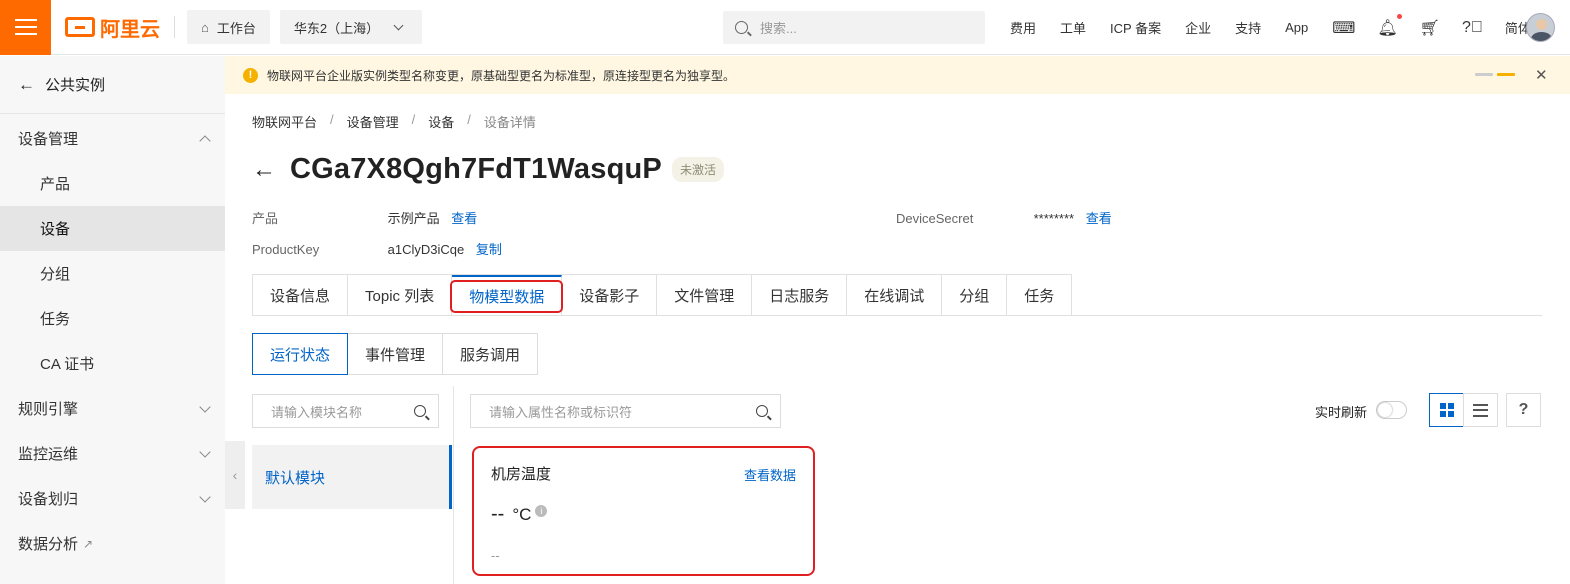 The image size is (1570, 584). What do you see at coordinates (490, 354) in the screenshot?
I see `subtab-service-call: 服务调用` at bounding box center [490, 354].